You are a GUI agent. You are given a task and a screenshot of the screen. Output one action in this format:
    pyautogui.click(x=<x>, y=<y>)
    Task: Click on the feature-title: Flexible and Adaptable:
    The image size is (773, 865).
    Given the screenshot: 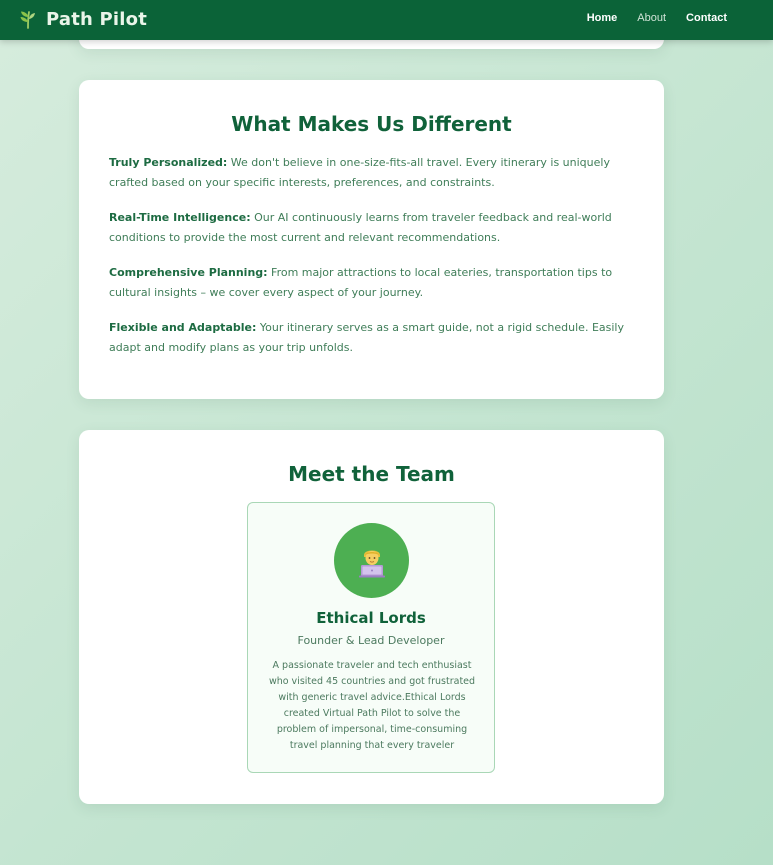 What is the action you would take?
    pyautogui.click(x=183, y=327)
    